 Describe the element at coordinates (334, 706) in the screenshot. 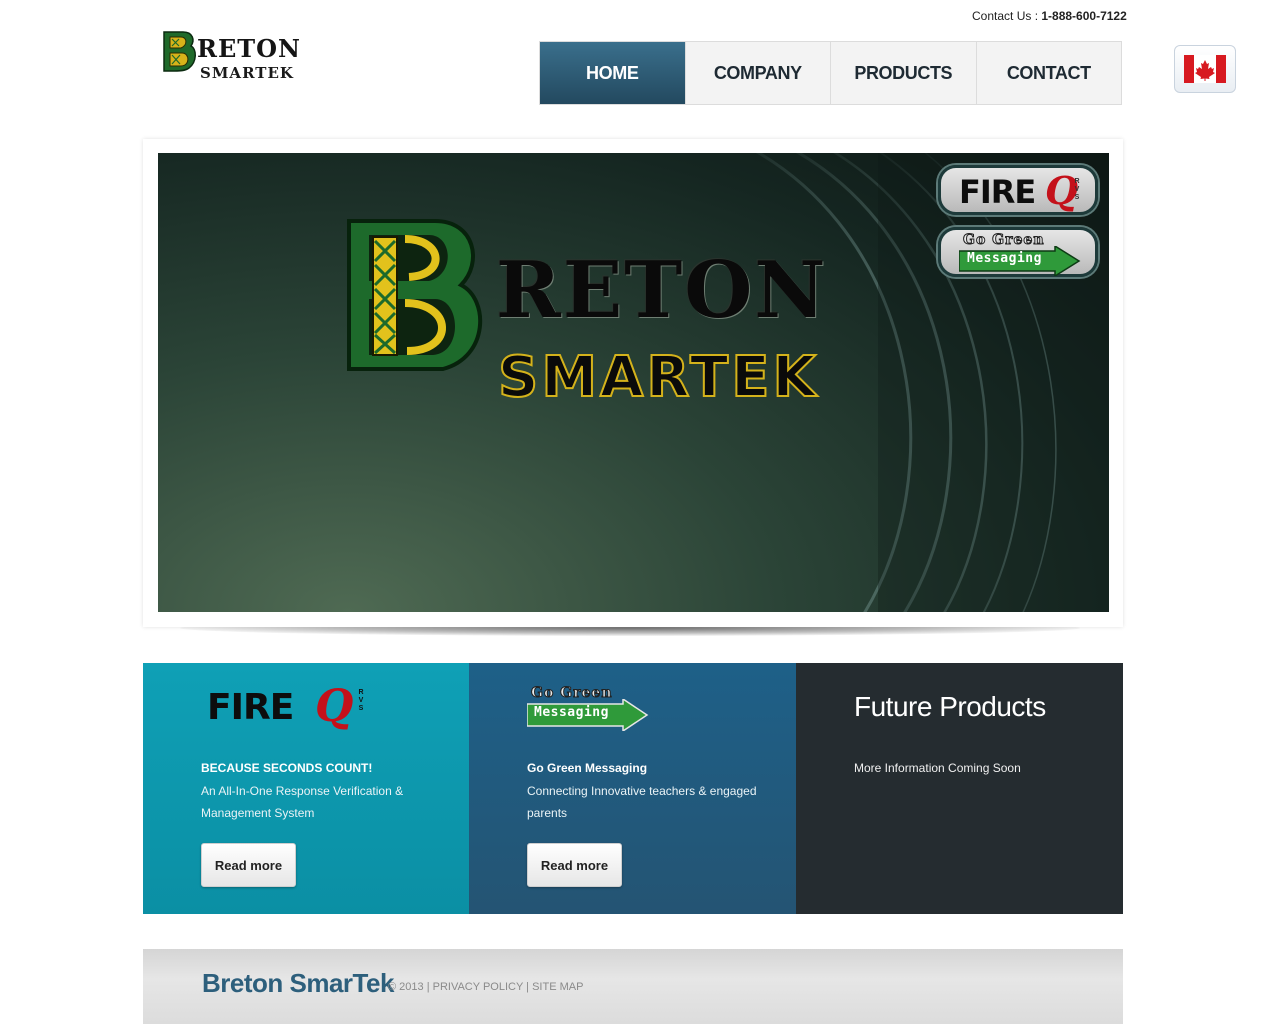

I see `fireq-logo-letter: Q` at that location.